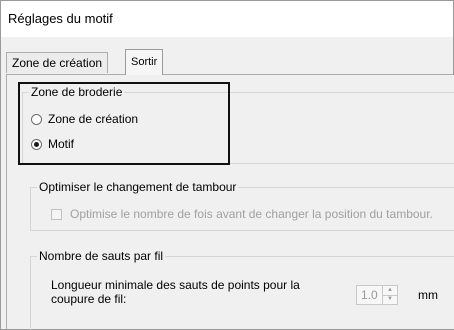 The height and width of the screenshot is (330, 454). Describe the element at coordinates (56, 214) in the screenshot. I see `optimise-hoop-checkbox` at that location.